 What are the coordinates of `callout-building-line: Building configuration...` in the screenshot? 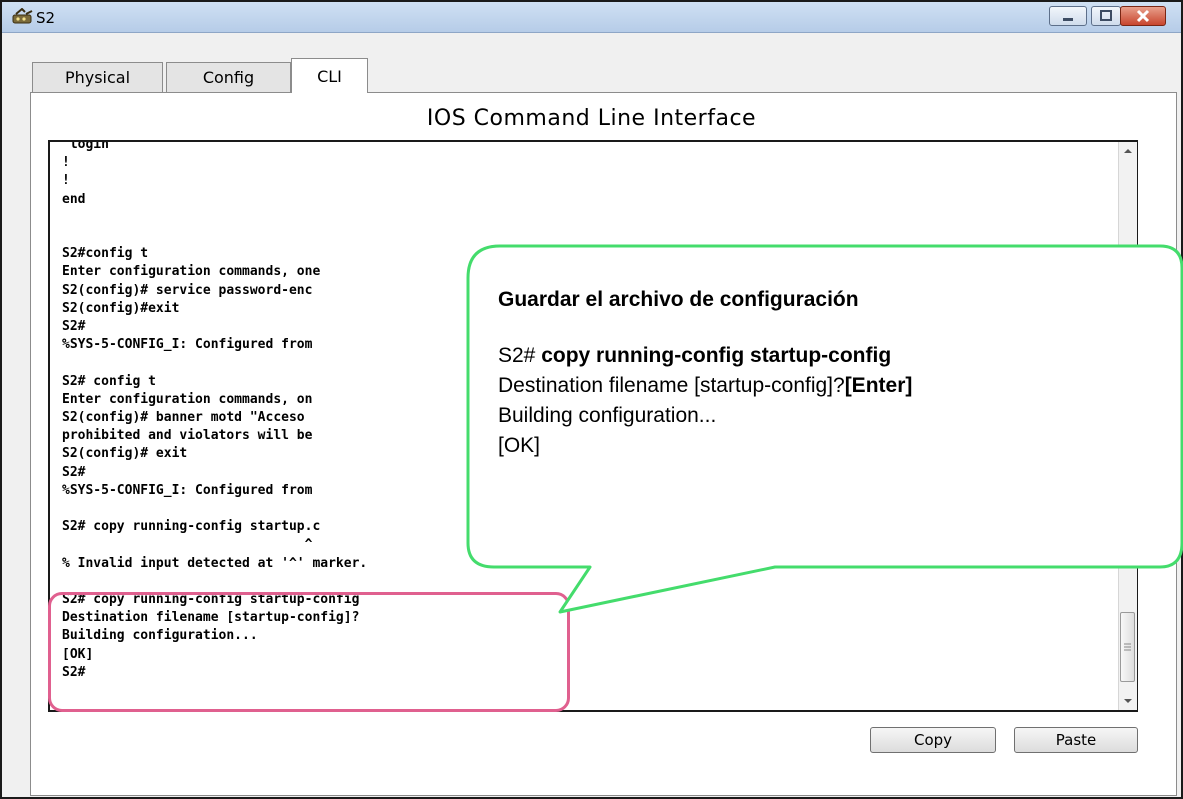 It's located at (607, 415).